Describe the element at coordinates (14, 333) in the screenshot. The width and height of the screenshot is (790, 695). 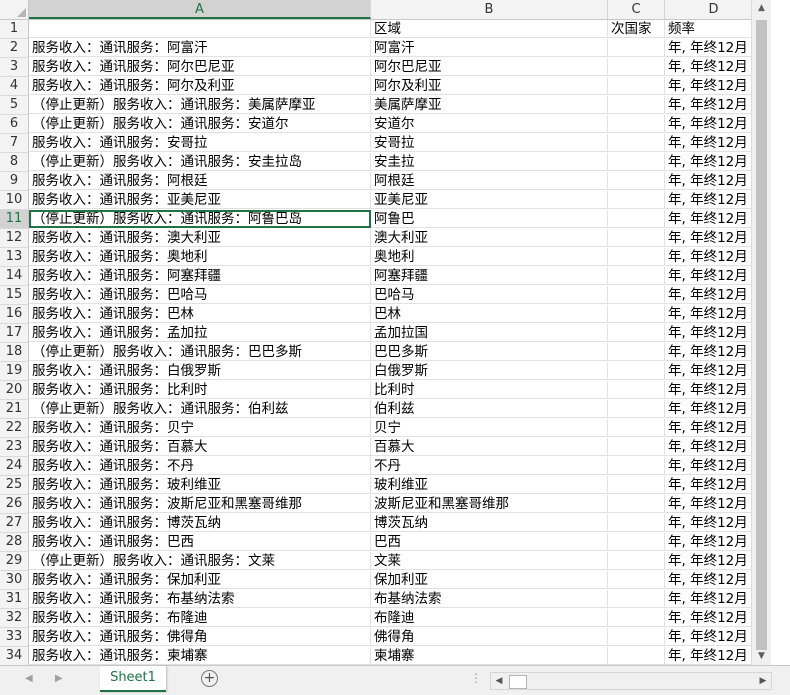
I see `row-header: 17` at that location.